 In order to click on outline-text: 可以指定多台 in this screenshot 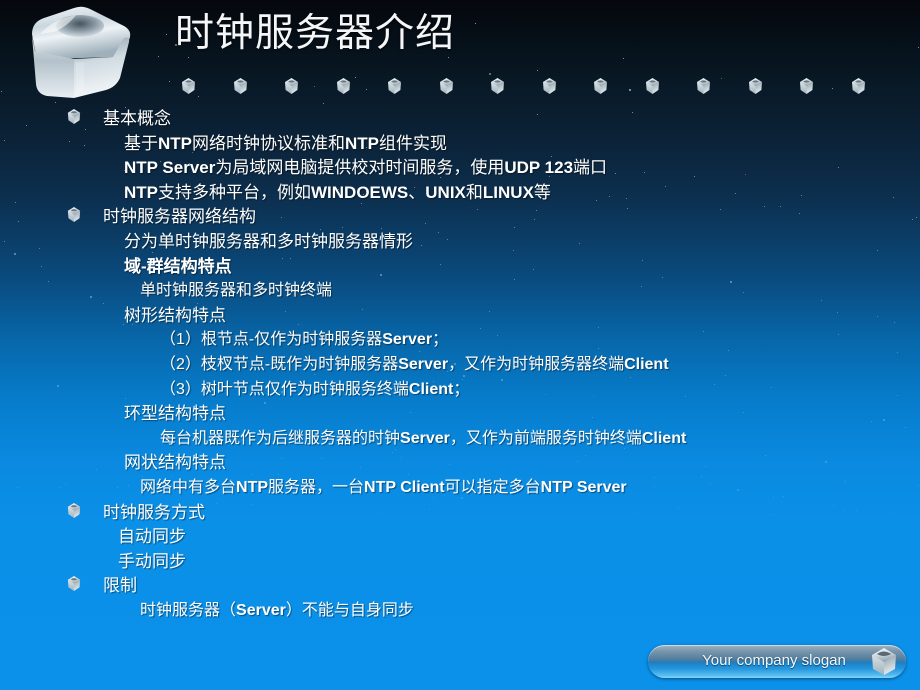, I will do `click(492, 487)`.